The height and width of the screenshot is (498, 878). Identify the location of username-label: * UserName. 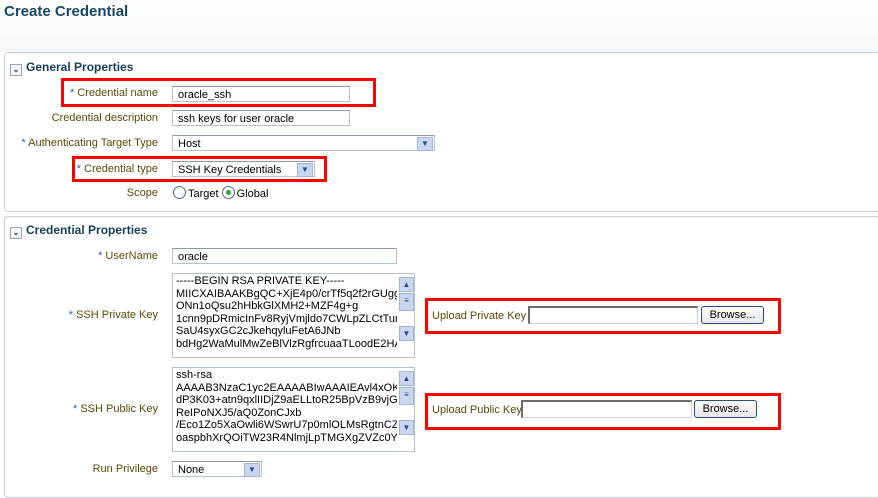
(128, 256).